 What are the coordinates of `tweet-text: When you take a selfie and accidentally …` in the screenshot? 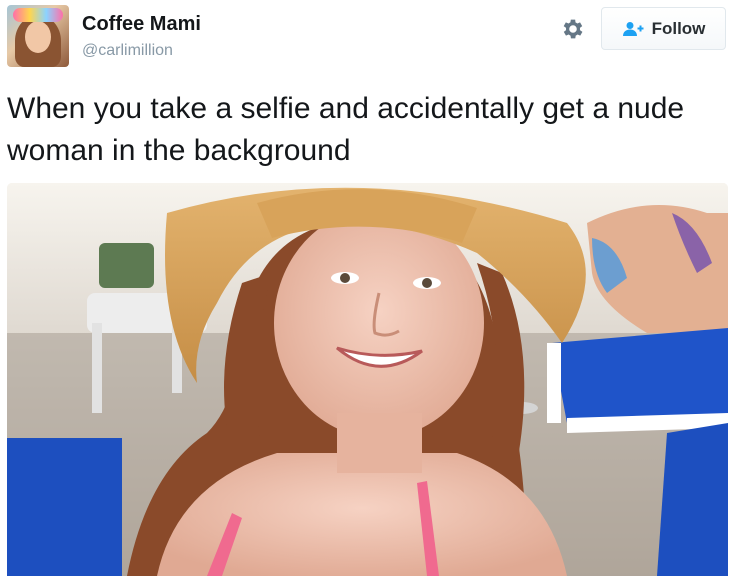 It's located at (346, 129).